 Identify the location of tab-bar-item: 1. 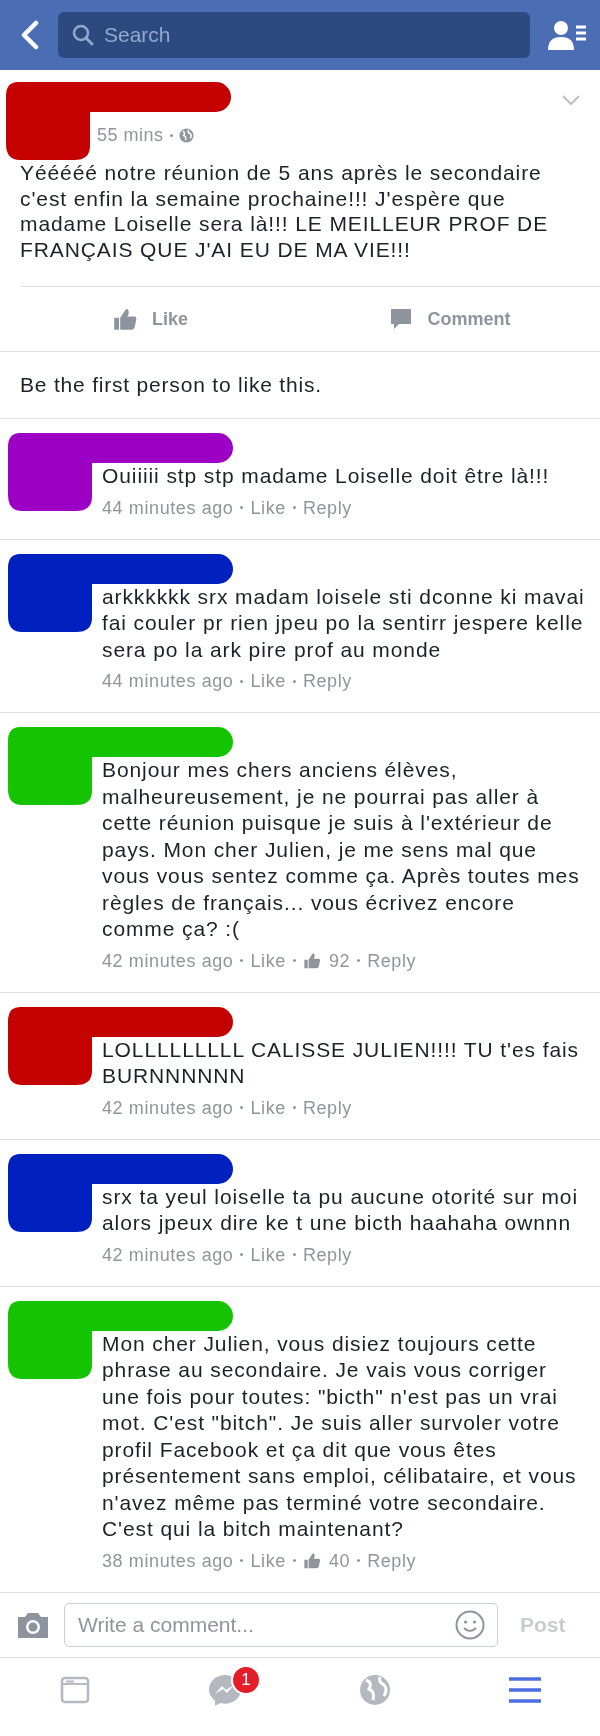
(225, 1689).